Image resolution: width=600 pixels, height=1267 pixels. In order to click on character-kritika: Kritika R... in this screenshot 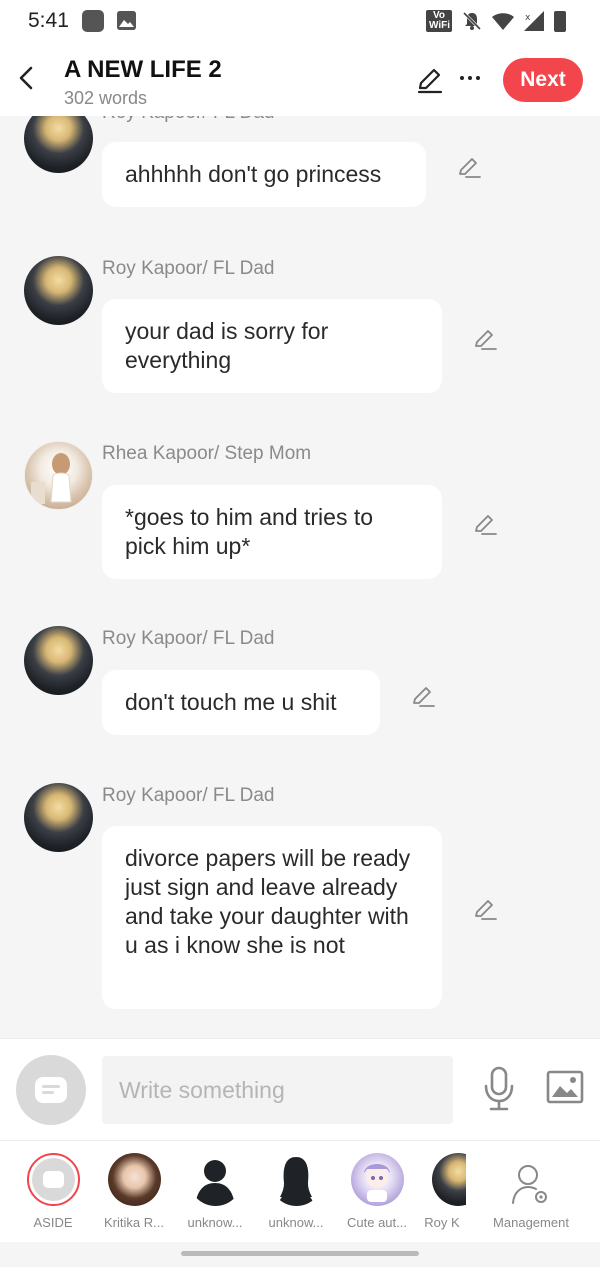, I will do `click(134, 1192)`.